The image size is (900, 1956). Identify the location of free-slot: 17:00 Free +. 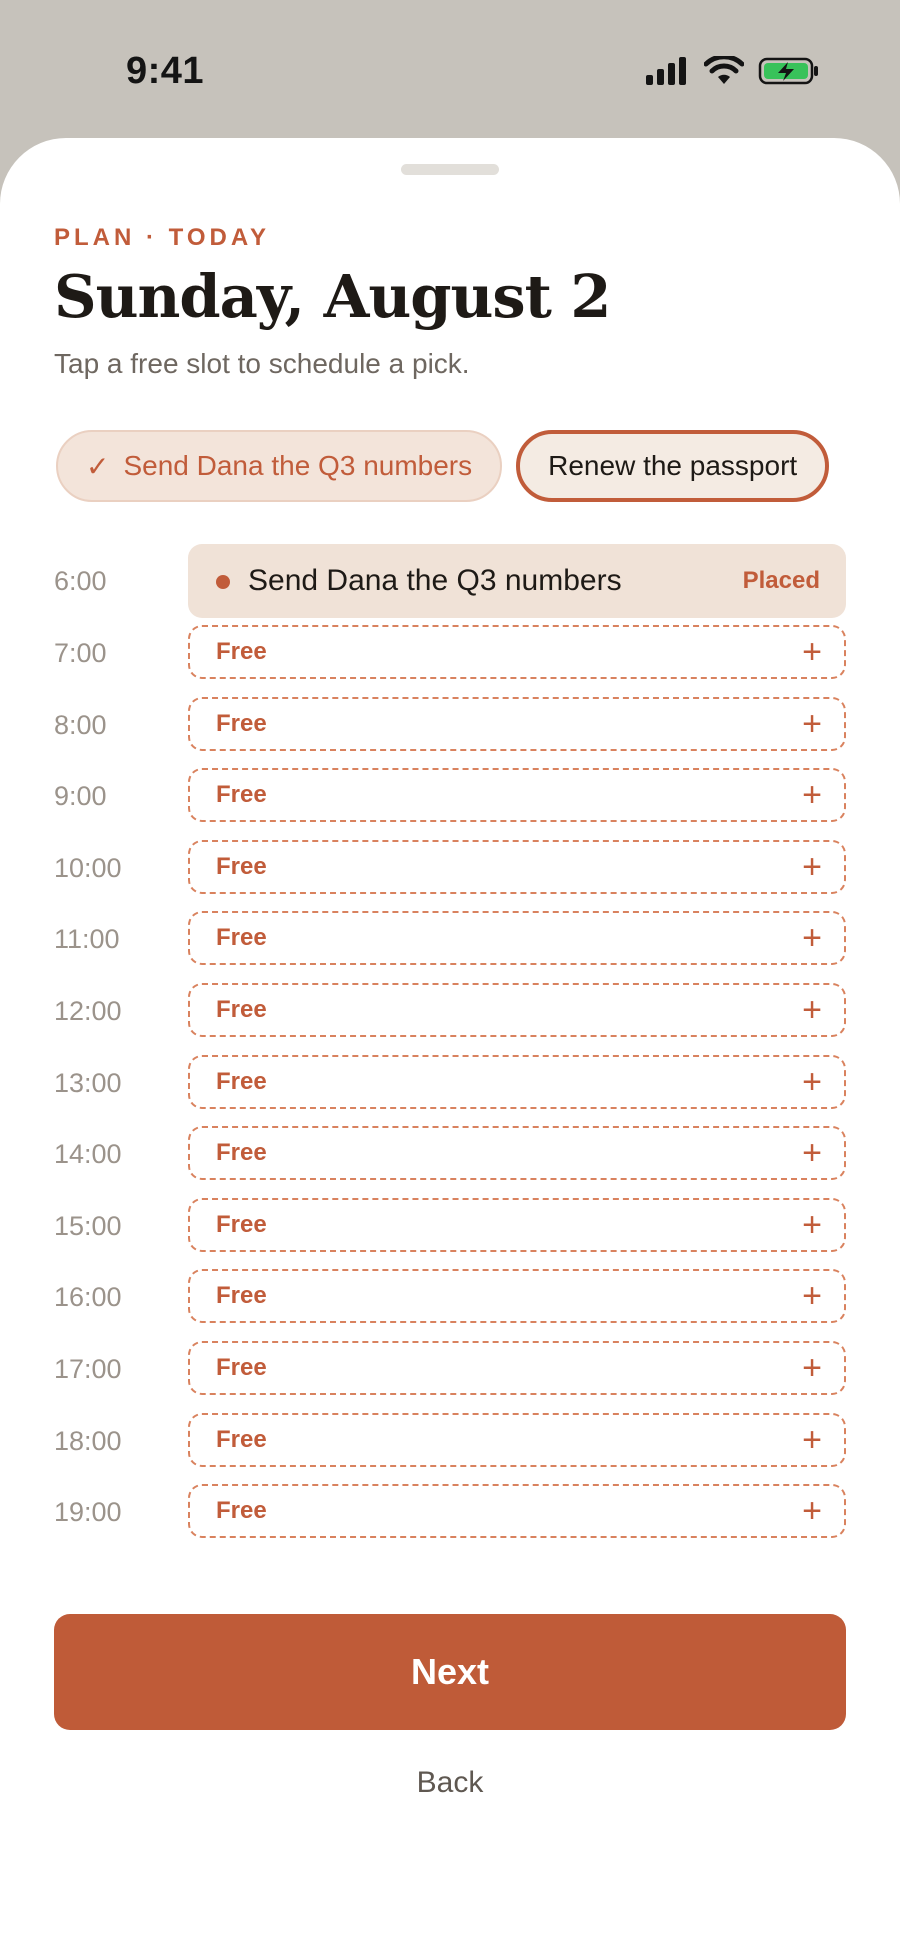
(450, 1369).